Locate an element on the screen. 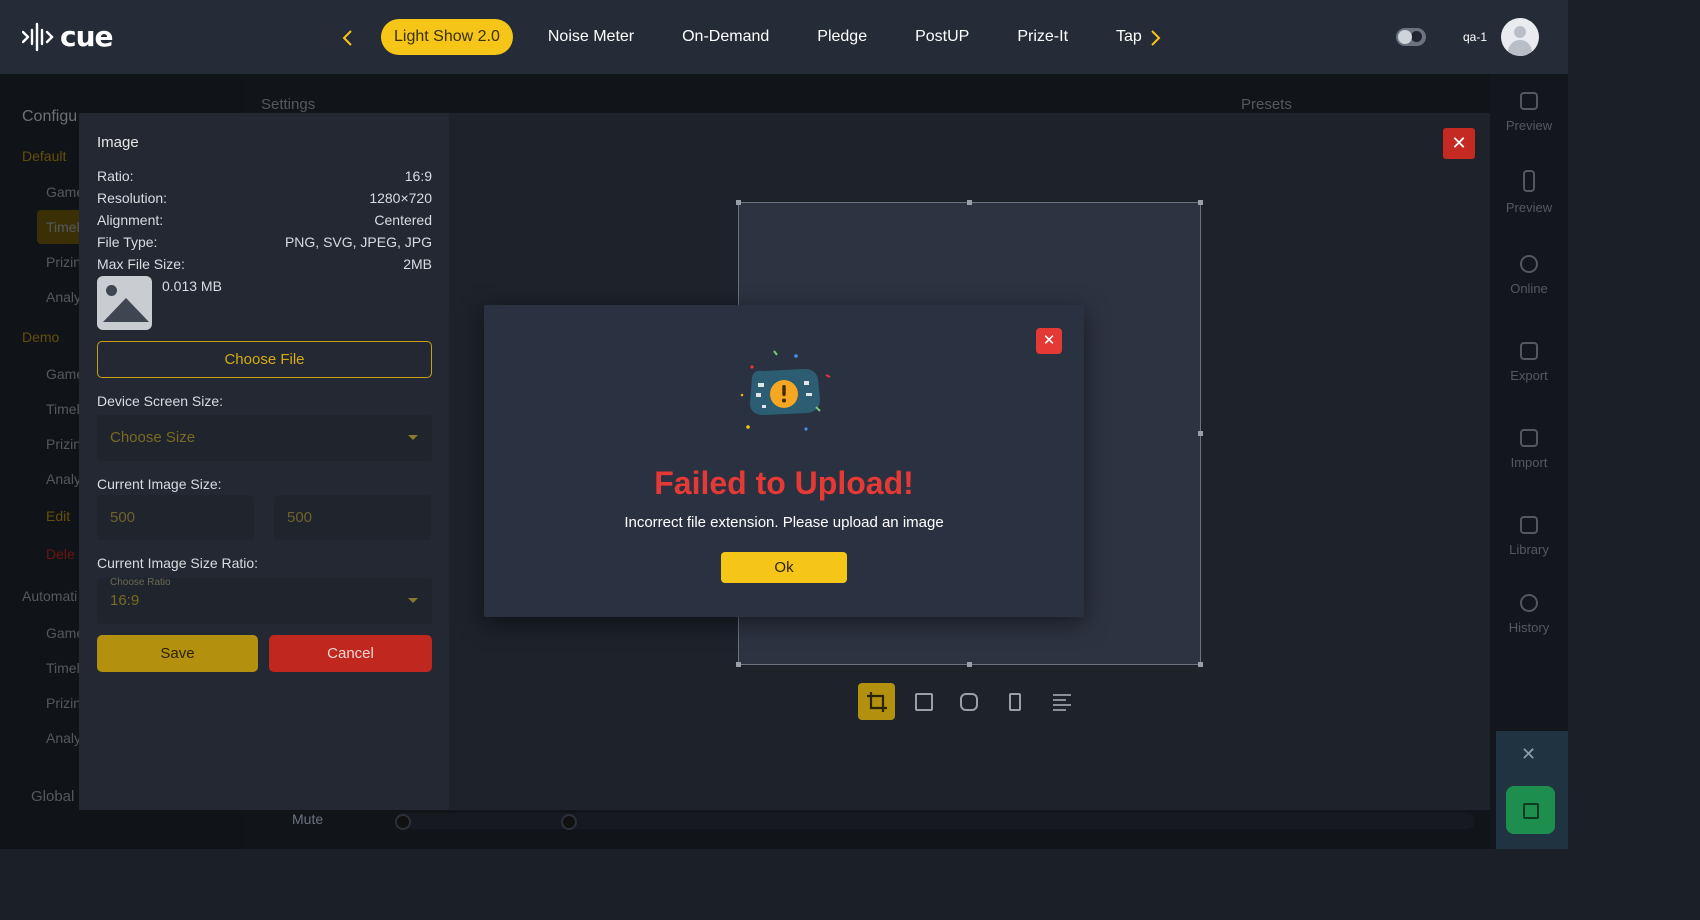 This screenshot has width=1700, height=920. nav-next-arrow-icon is located at coordinates (1156, 38).